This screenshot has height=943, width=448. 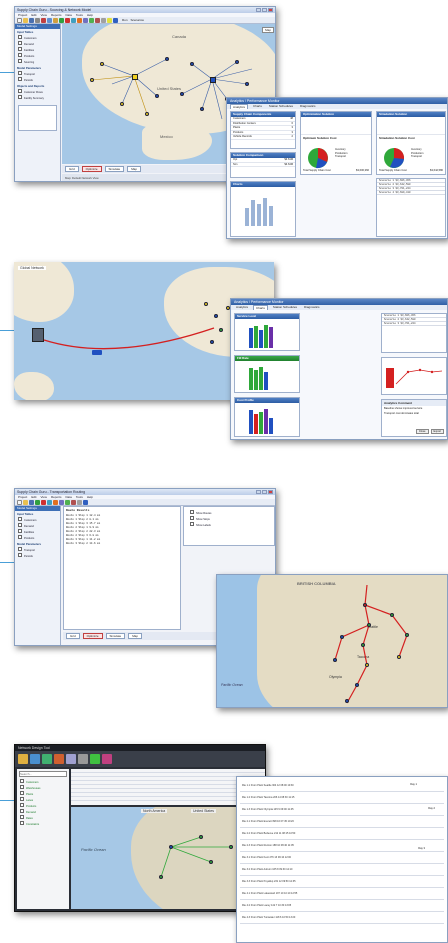 I want to click on side-item-facility-summary: Facility Summary, so click(x=37, y=98).